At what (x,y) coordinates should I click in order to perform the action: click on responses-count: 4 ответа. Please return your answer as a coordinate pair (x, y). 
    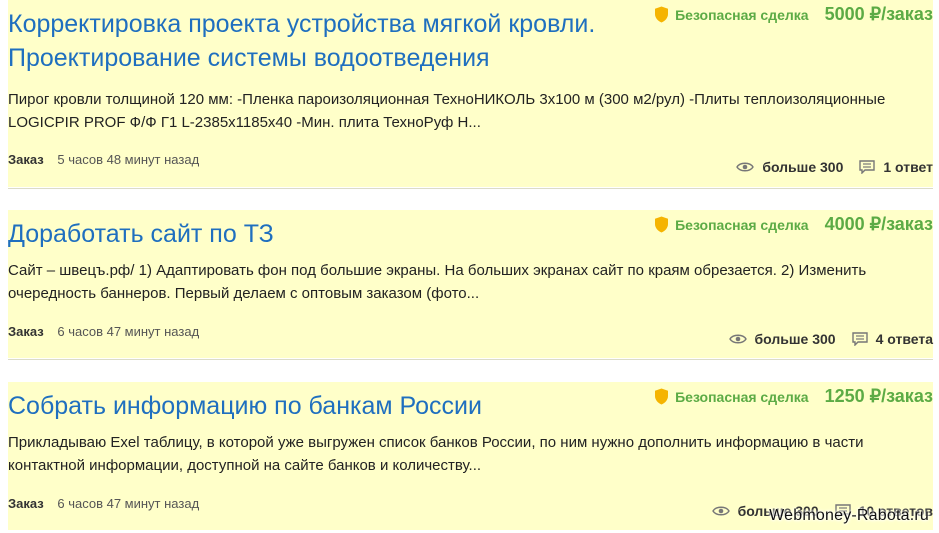
    Looking at the image, I should click on (904, 339).